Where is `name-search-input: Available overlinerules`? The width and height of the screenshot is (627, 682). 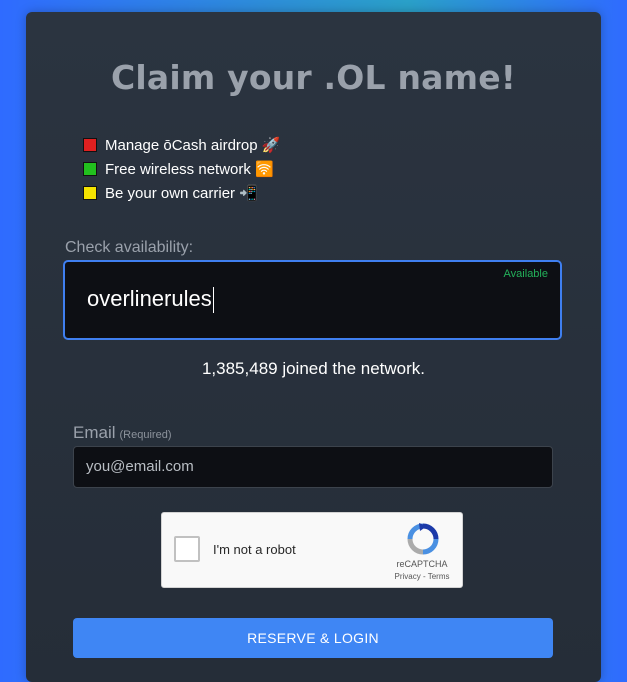
name-search-input: Available overlinerules is located at coordinates (312, 300).